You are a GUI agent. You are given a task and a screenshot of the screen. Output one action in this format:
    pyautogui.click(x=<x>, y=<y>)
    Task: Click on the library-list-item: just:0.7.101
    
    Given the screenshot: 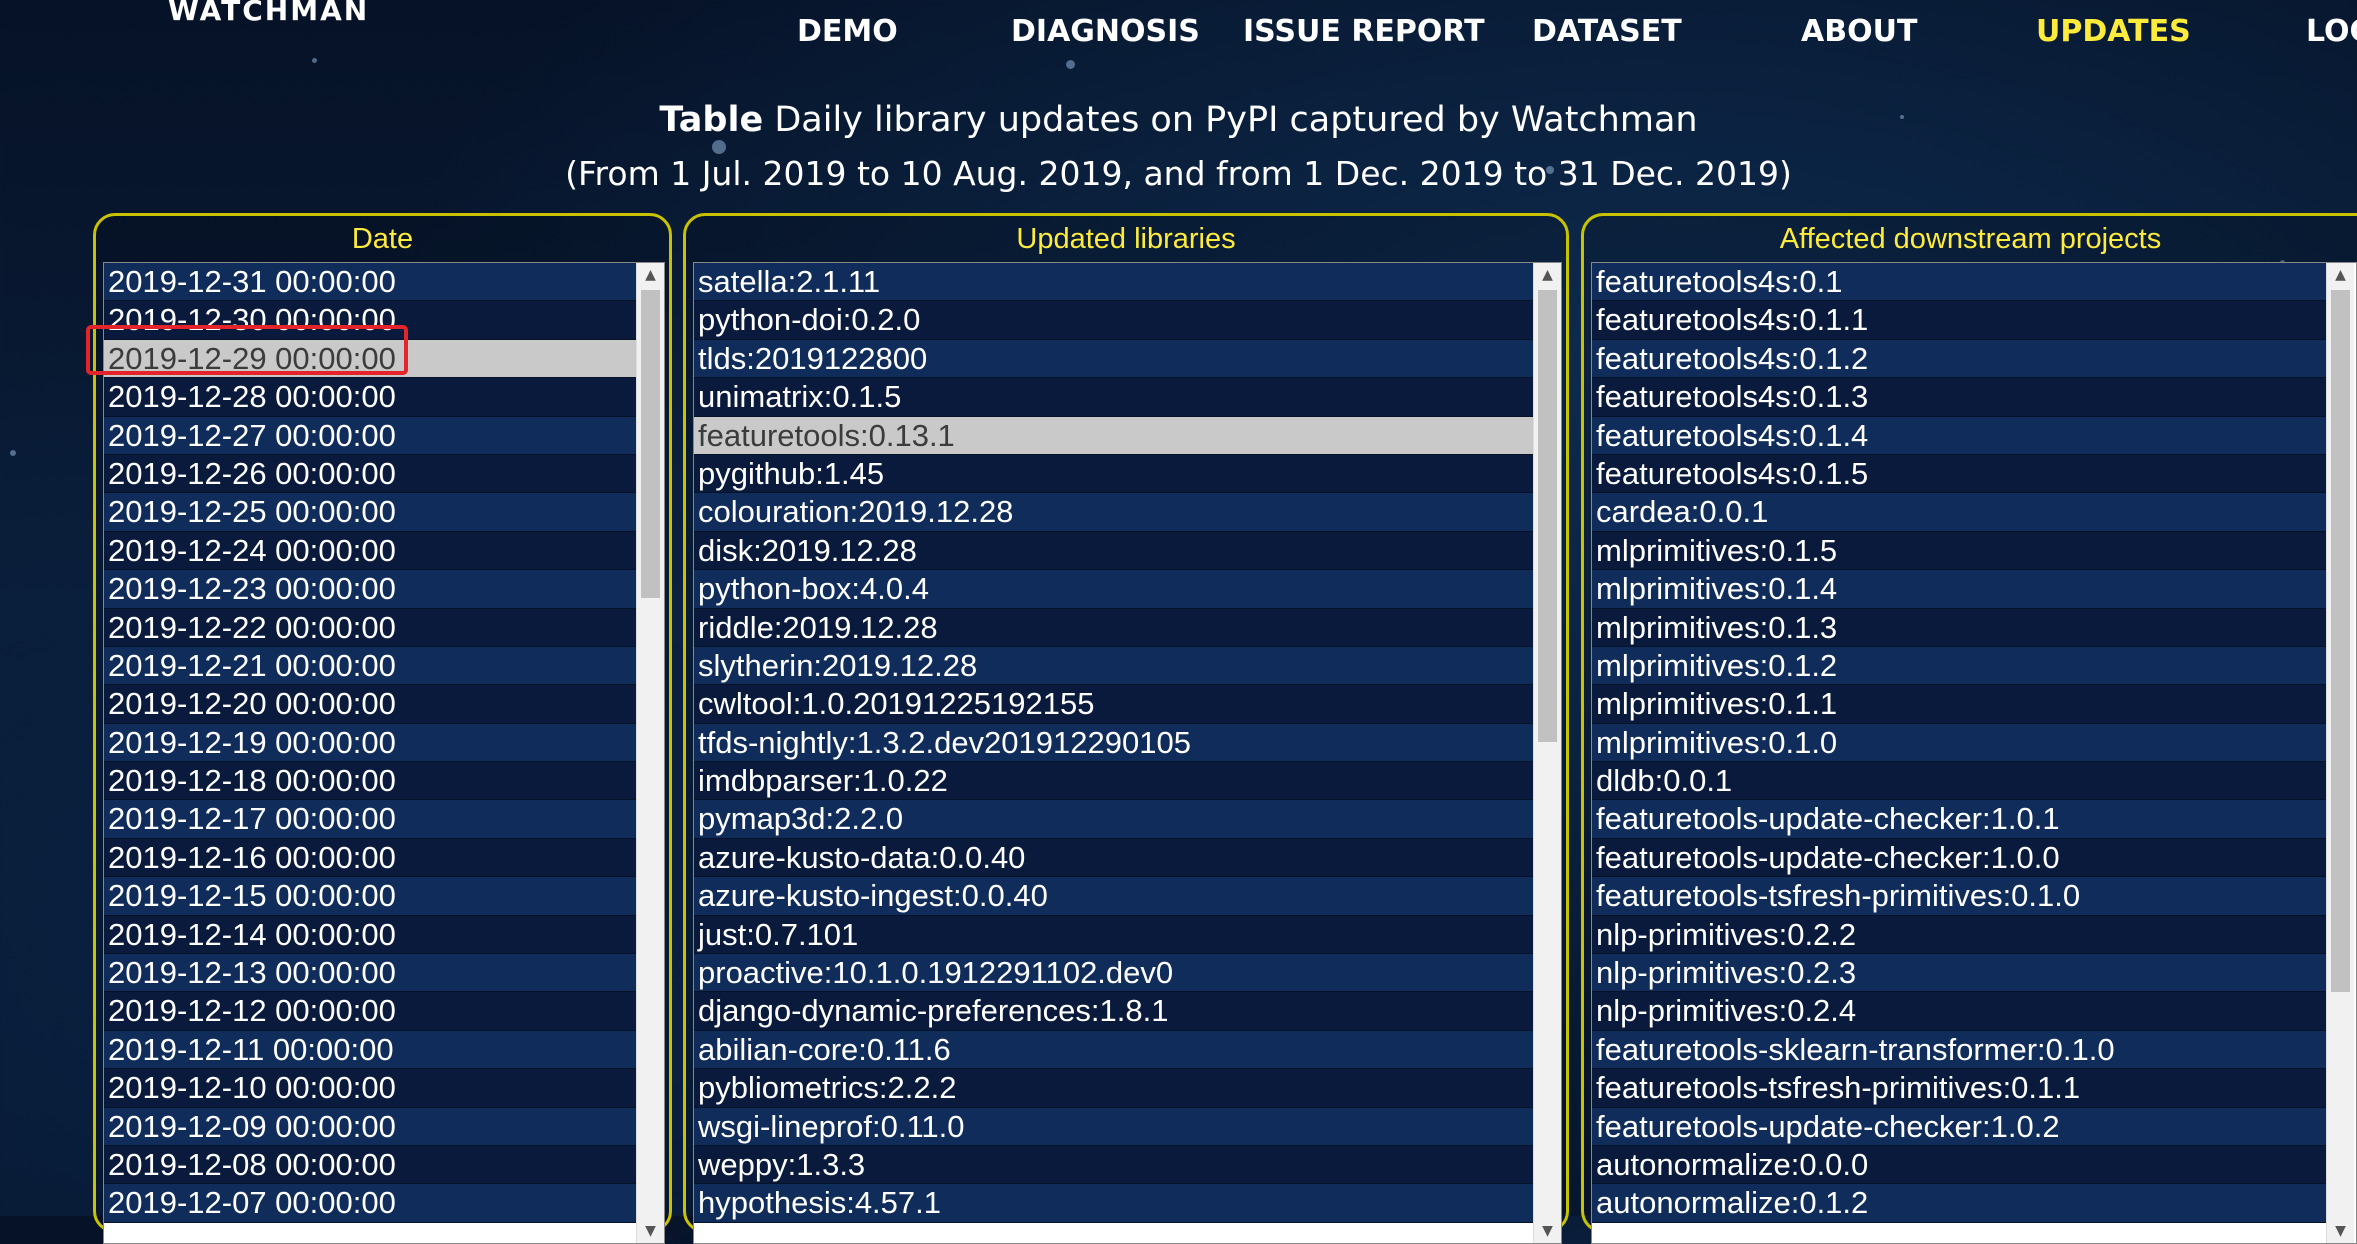 What is the action you would take?
    pyautogui.click(x=1114, y=935)
    